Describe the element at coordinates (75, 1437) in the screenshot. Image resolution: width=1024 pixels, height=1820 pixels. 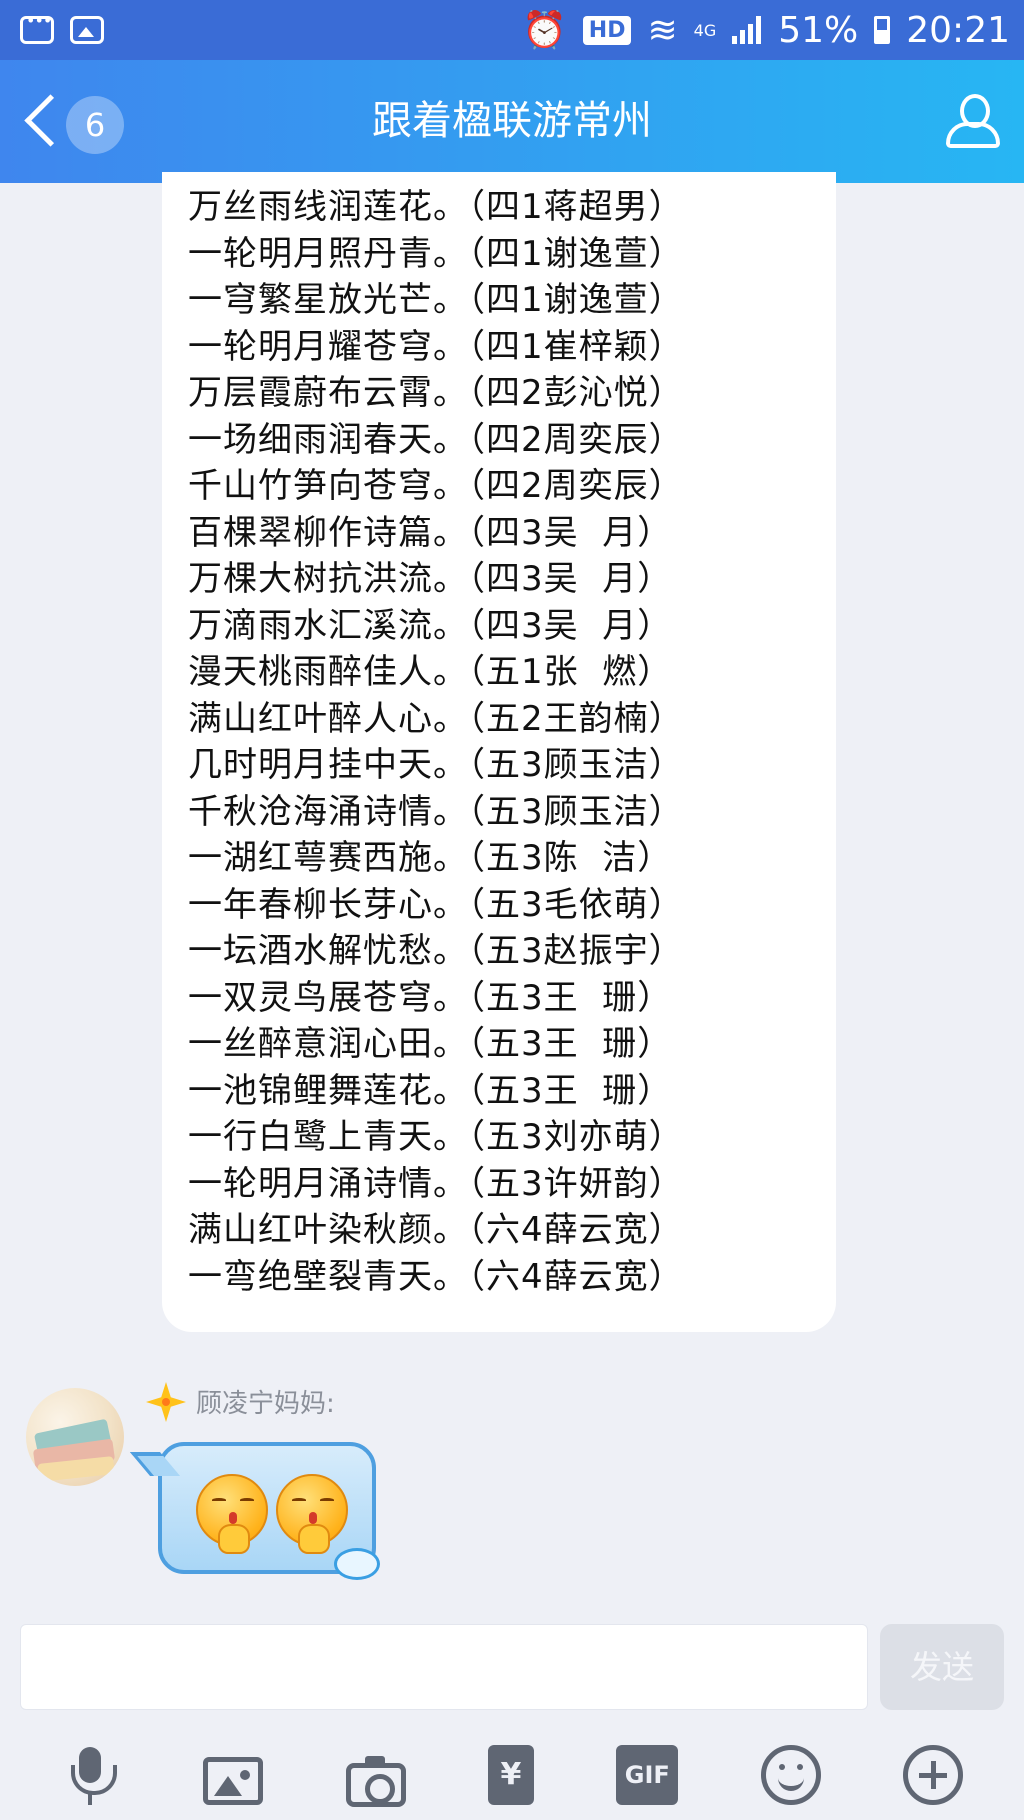
I see `avatar` at that location.